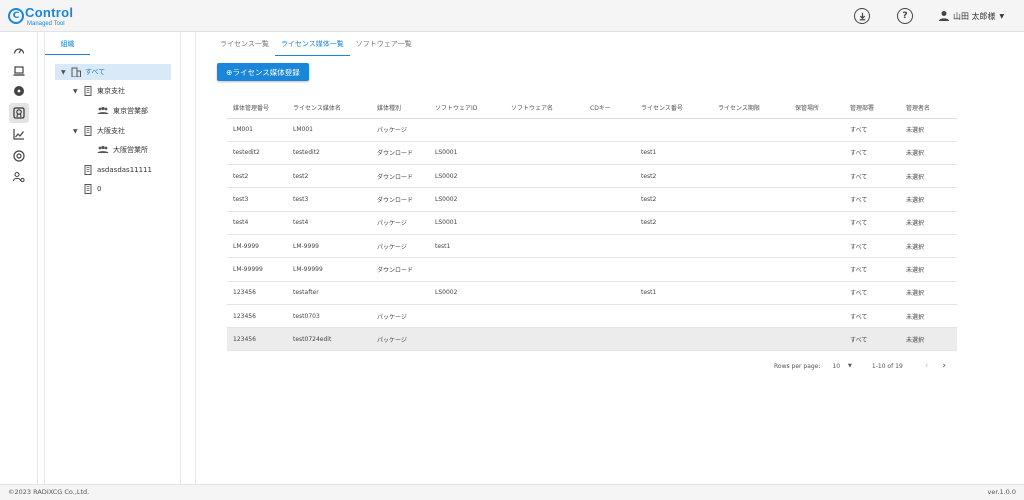  What do you see at coordinates (673, 108) in the screenshot?
I see `column-header: ライセンス番号` at bounding box center [673, 108].